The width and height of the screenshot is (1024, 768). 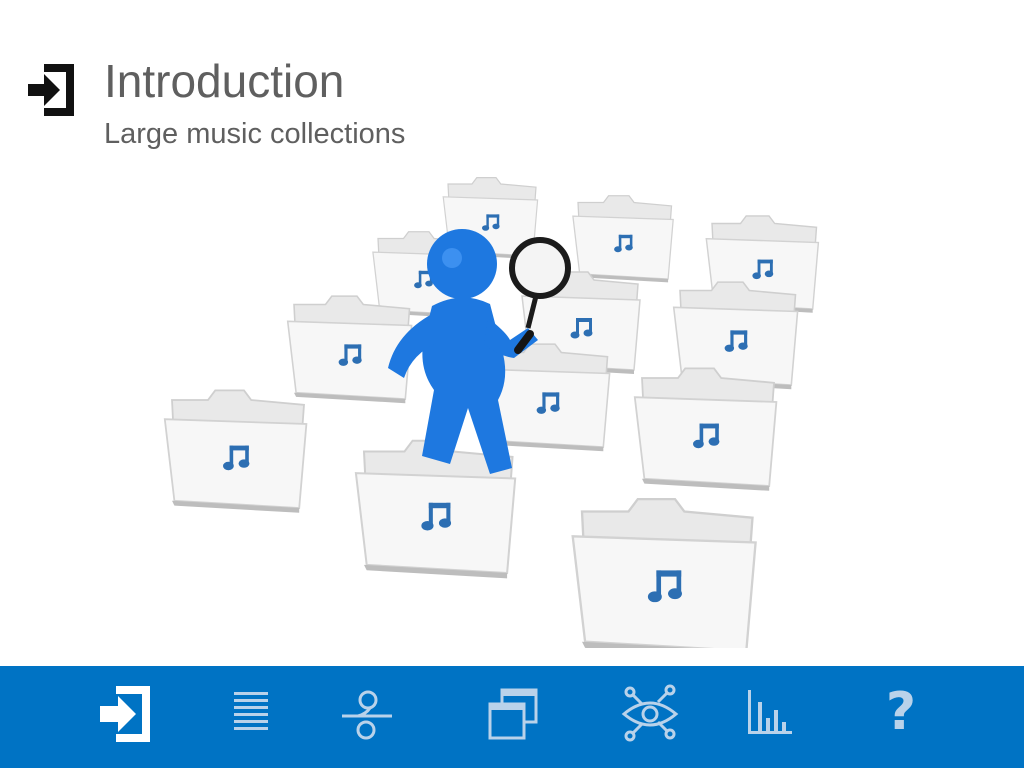 I want to click on nav-introduction-button, so click(x=126, y=714).